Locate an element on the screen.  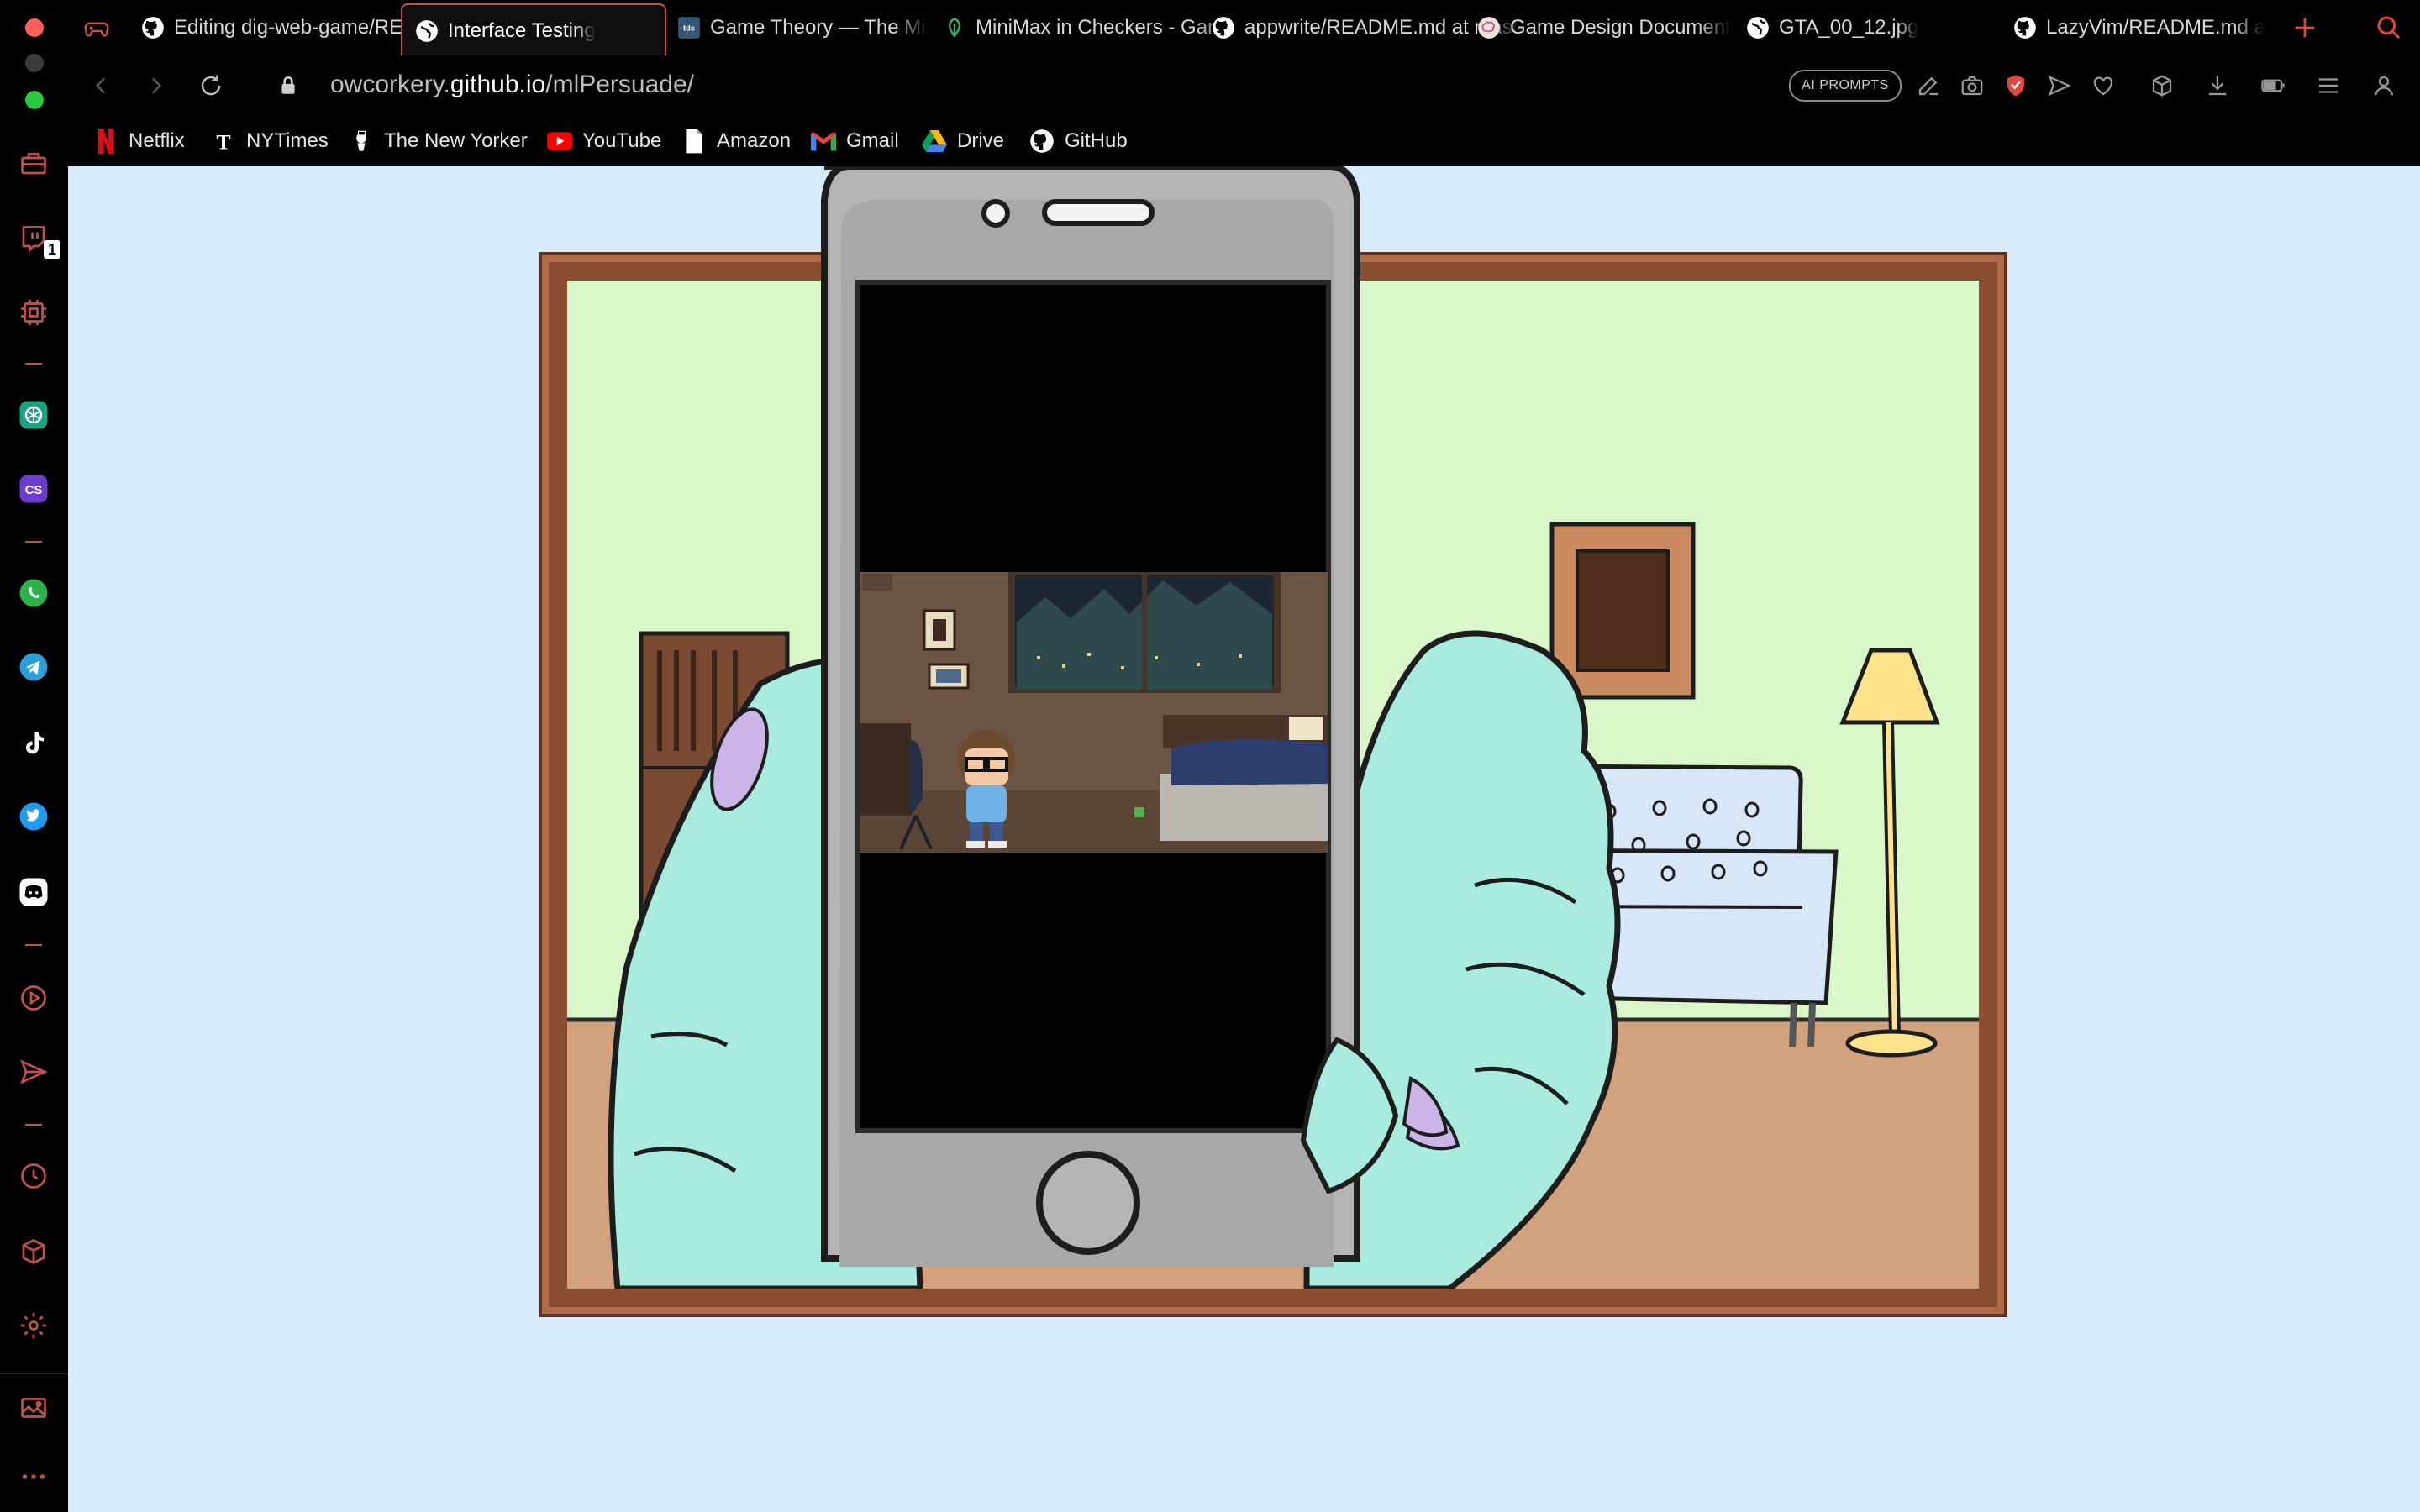
tds-icon: tds is located at coordinates (689, 27).